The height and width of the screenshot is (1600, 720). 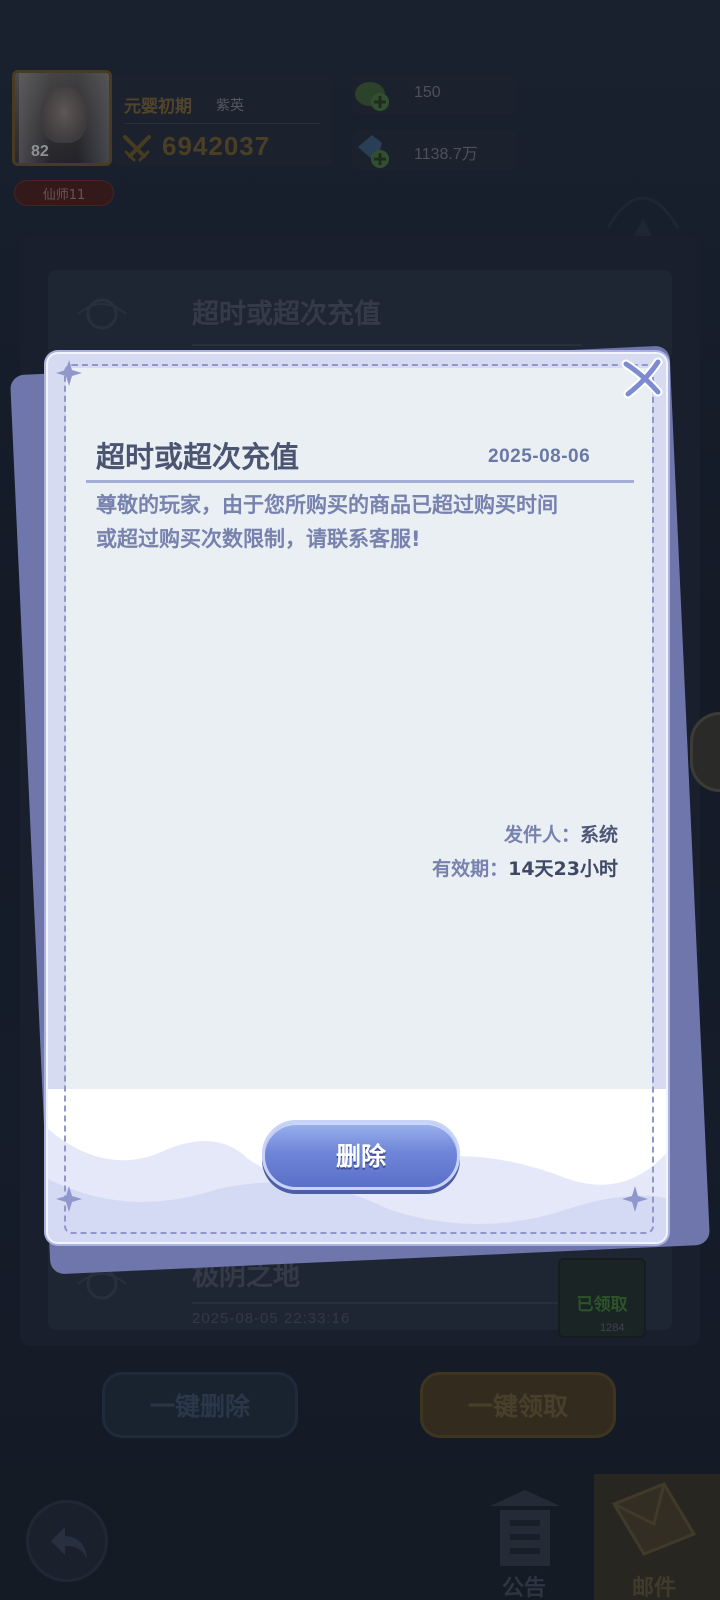 What do you see at coordinates (563, 869) in the screenshot?
I see `expiry-value: 14天23小时` at bounding box center [563, 869].